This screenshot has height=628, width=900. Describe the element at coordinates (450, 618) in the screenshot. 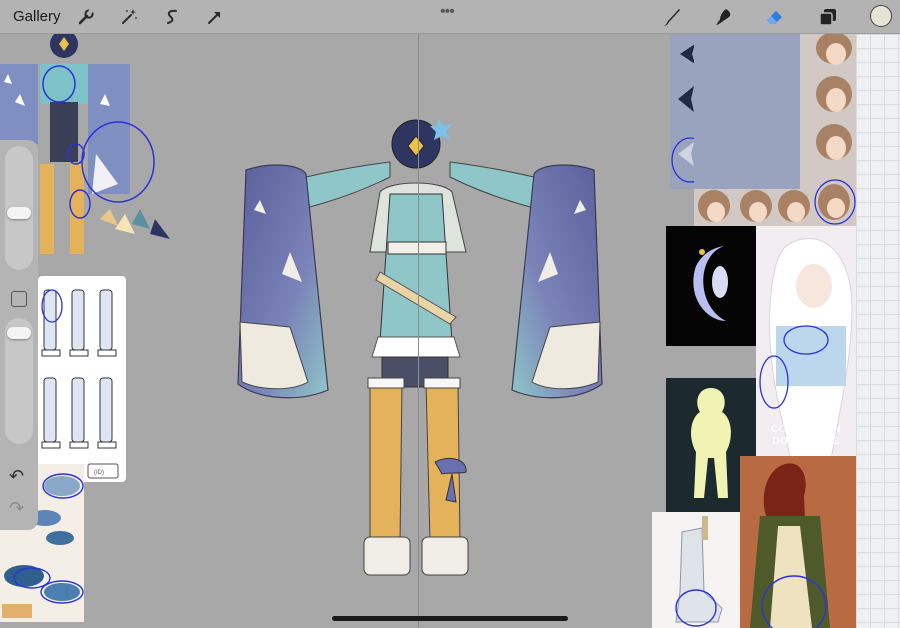

I see `home-indicator` at that location.